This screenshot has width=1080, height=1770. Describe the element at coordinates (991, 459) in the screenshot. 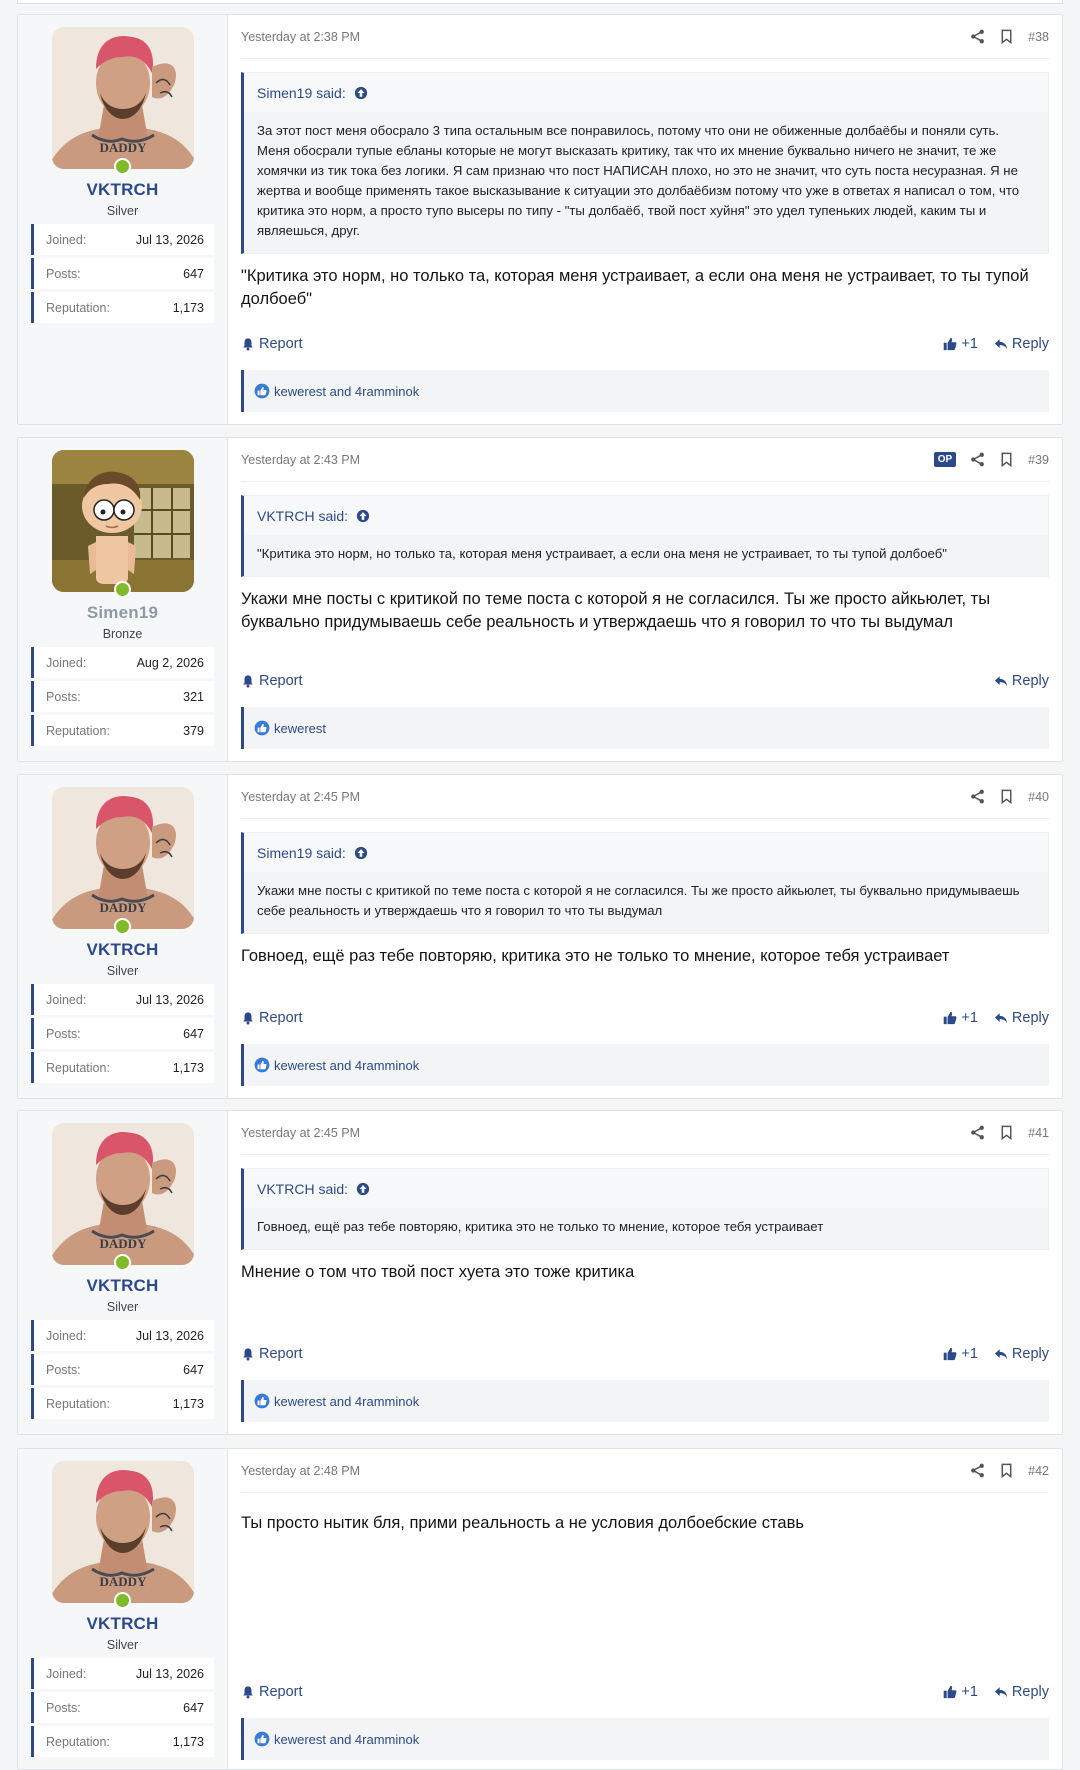

I see `header-actions: OP #39` at that location.